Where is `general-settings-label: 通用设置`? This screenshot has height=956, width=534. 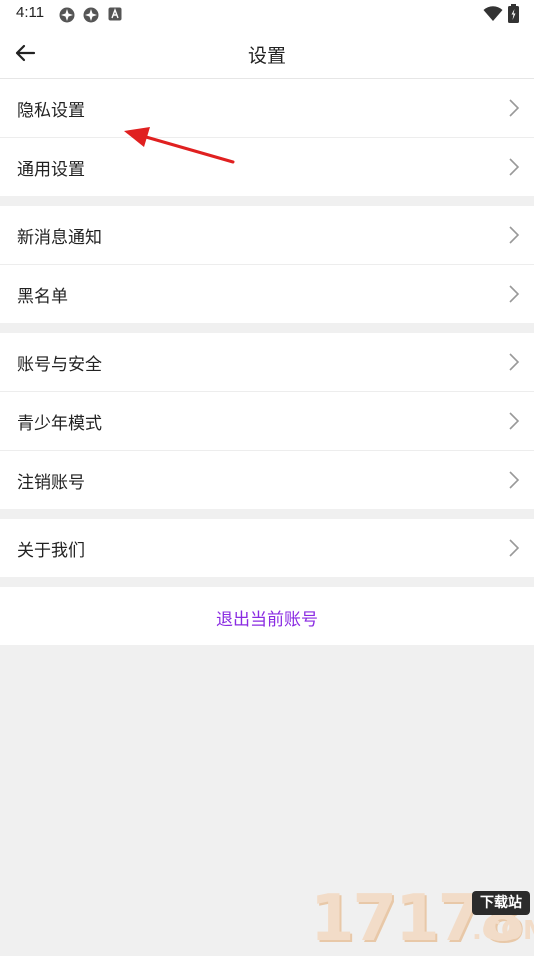 general-settings-label: 通用设置 is located at coordinates (51, 170).